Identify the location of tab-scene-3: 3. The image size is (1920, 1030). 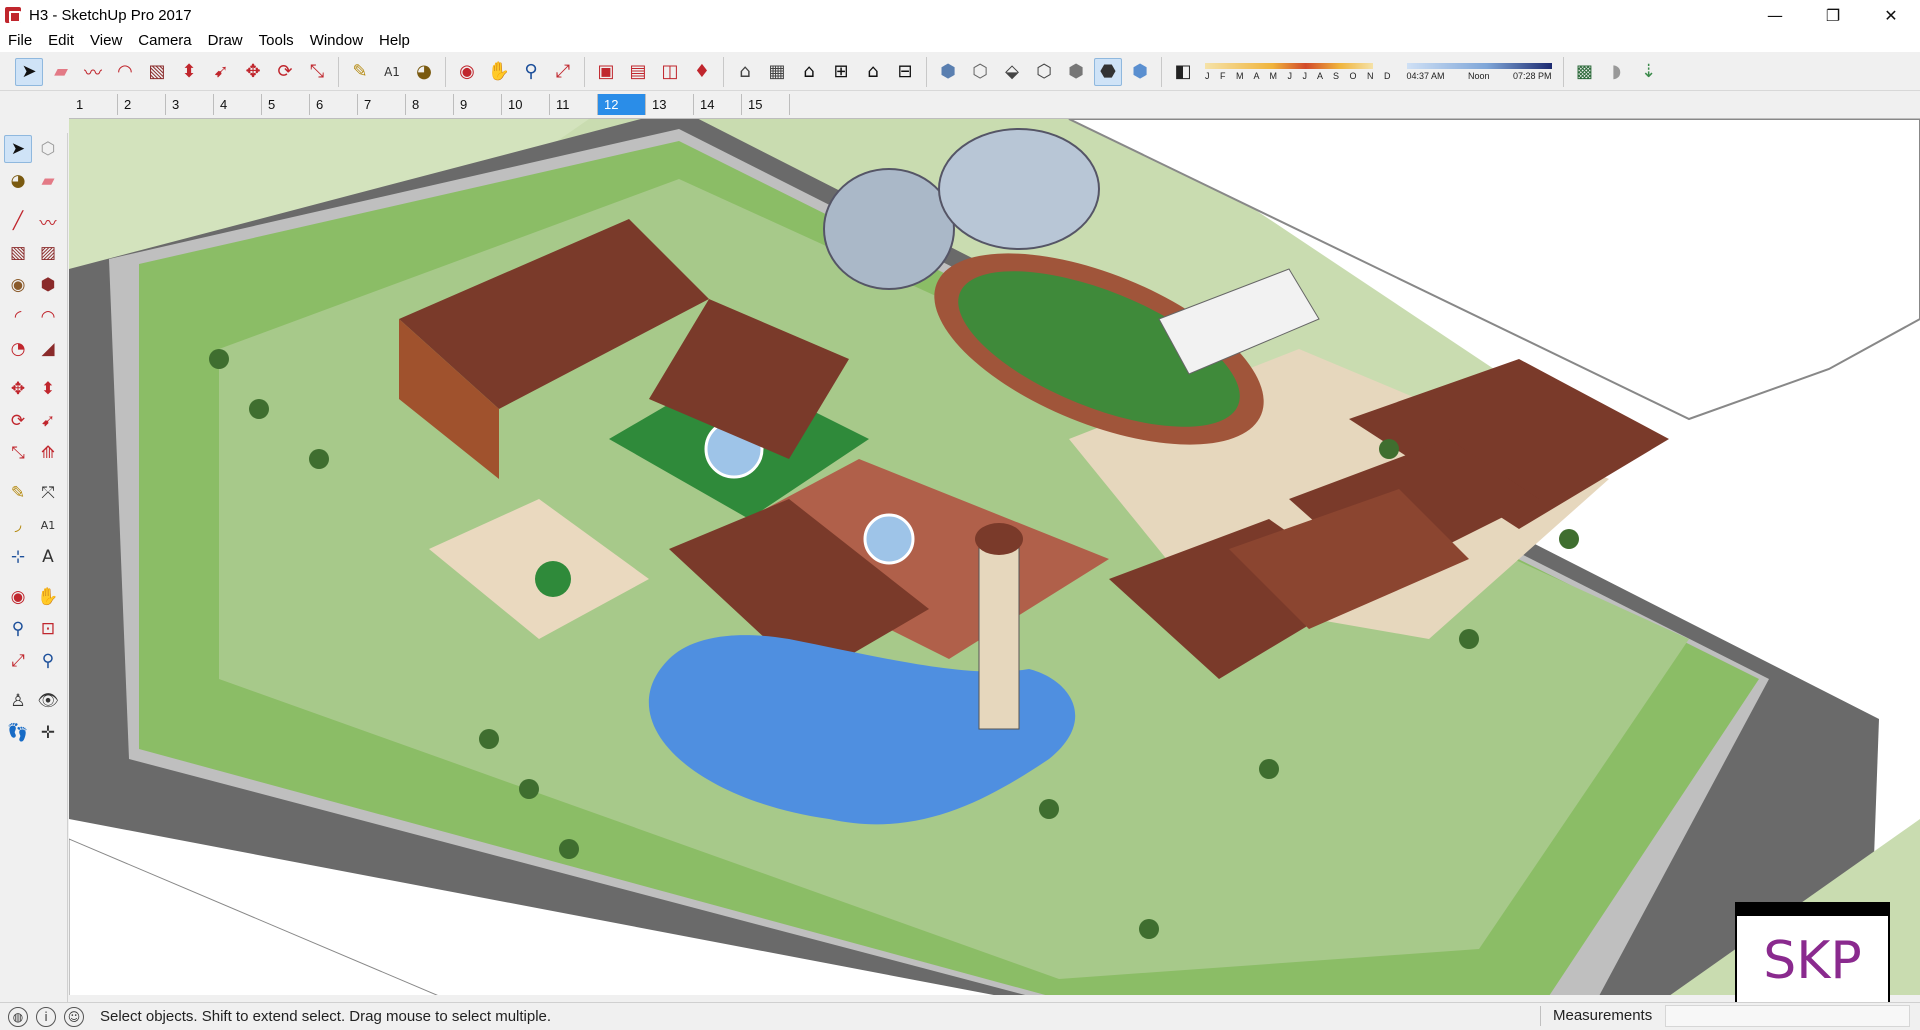
(190, 104).